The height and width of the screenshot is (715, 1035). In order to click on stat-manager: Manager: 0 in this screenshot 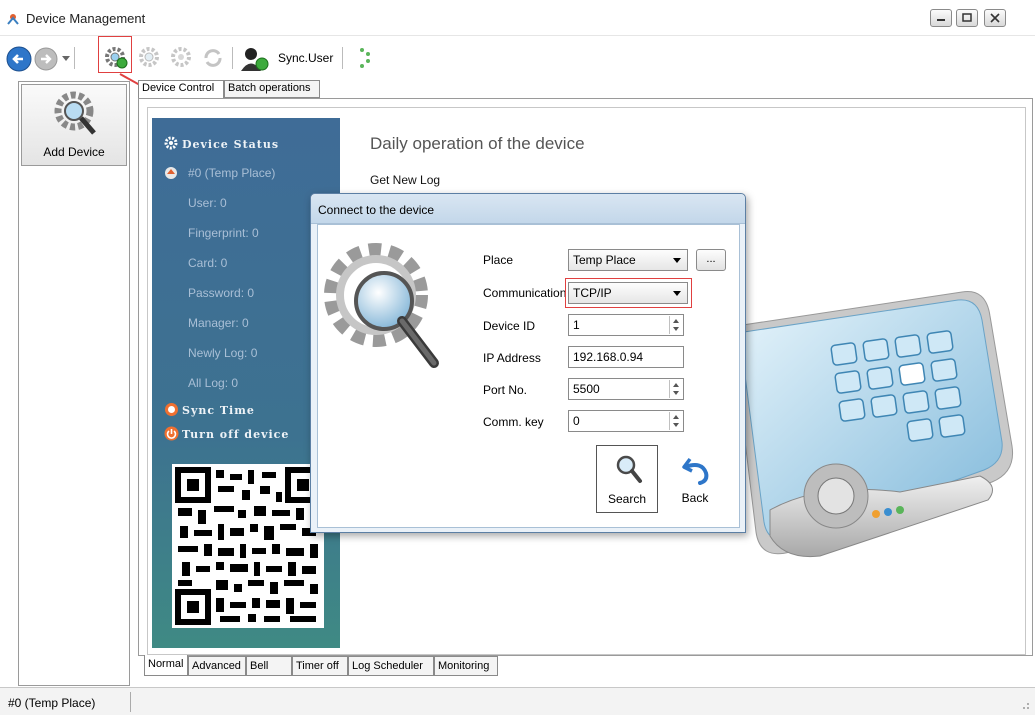, I will do `click(218, 323)`.